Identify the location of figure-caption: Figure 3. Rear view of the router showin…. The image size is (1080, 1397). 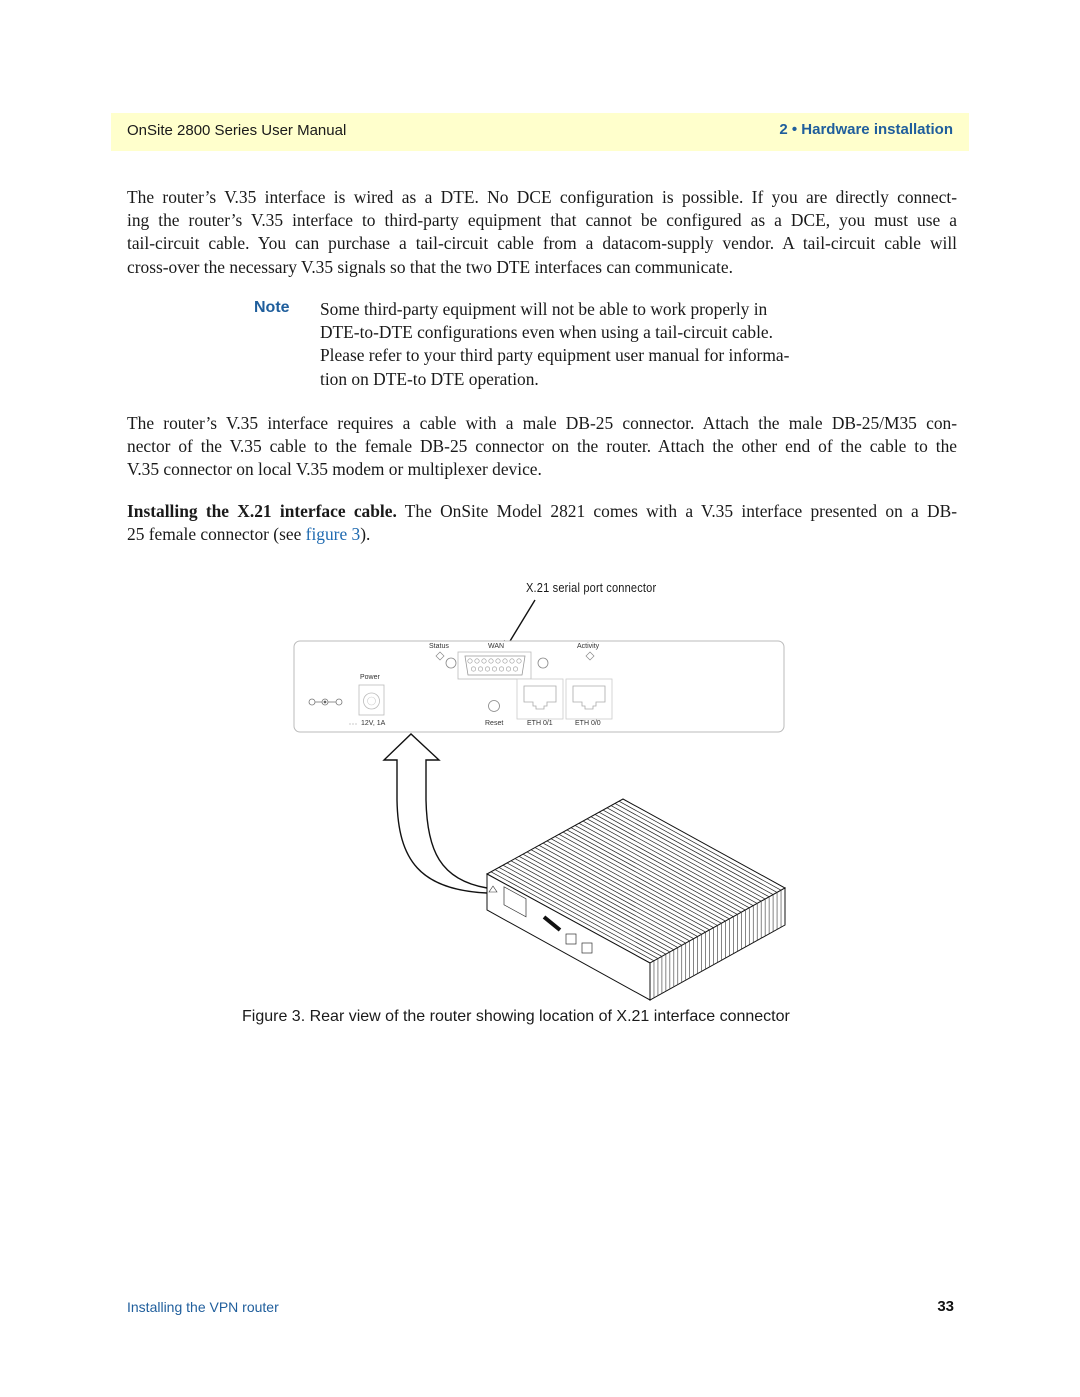
(516, 1016).